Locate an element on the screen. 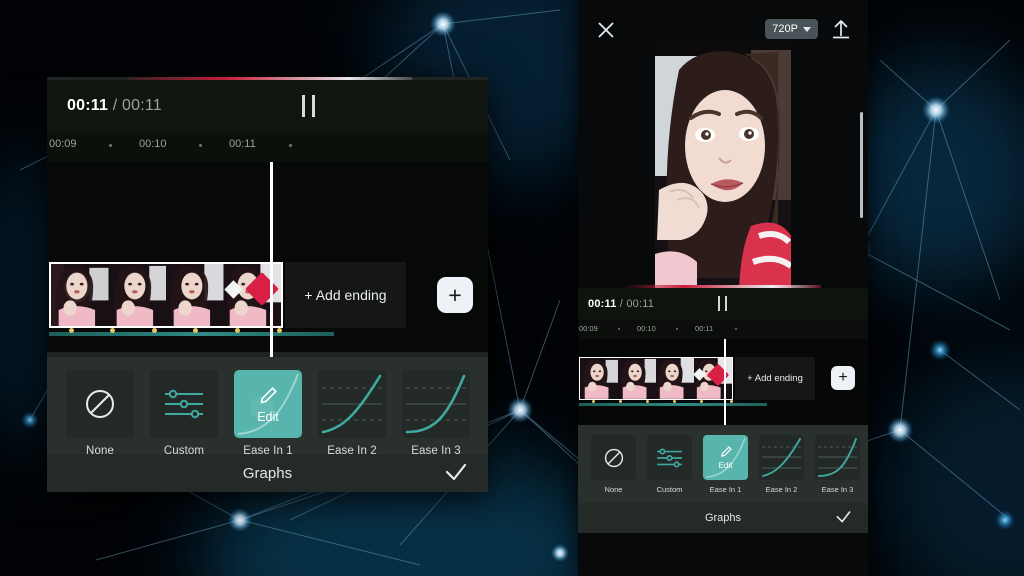 The width and height of the screenshot is (1024, 576). phone-timeline-ruler: 00:09 00:10 00:11 is located at coordinates (723, 329).